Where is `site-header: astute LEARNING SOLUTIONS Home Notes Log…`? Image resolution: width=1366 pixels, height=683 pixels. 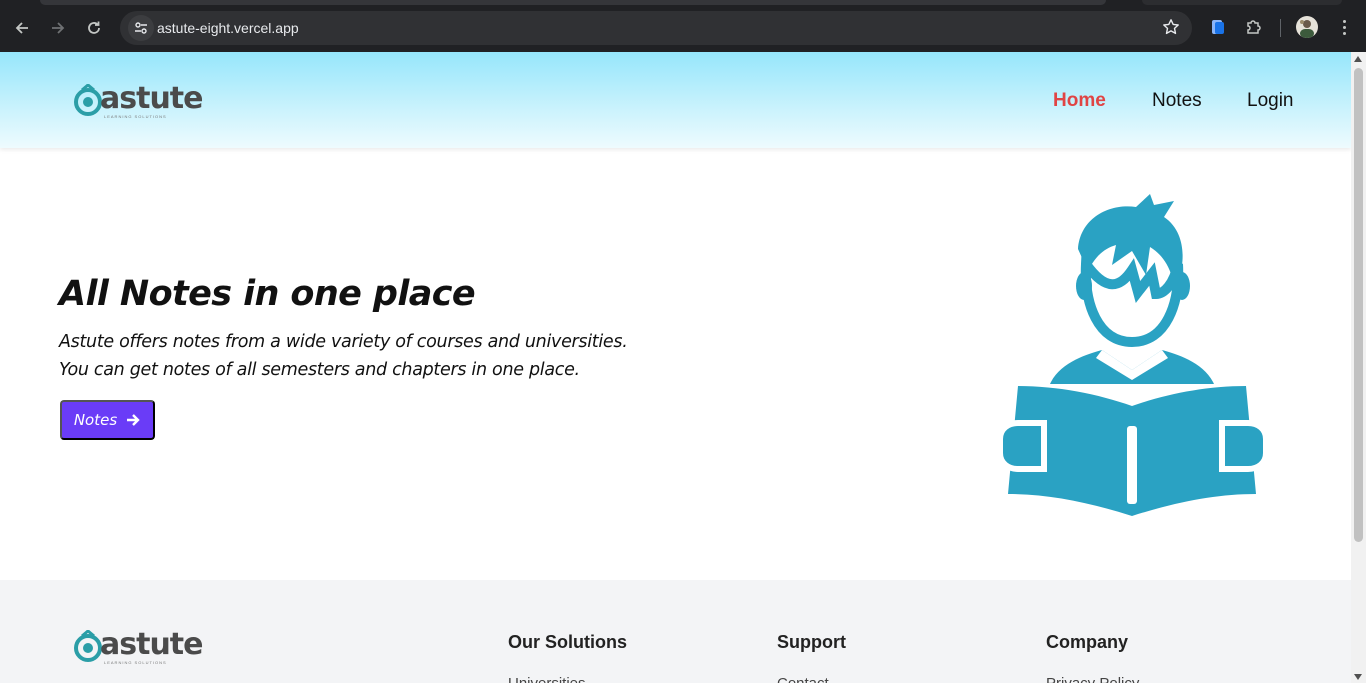
site-header: astute LEARNING SOLUTIONS Home Notes Log… is located at coordinates (675, 100).